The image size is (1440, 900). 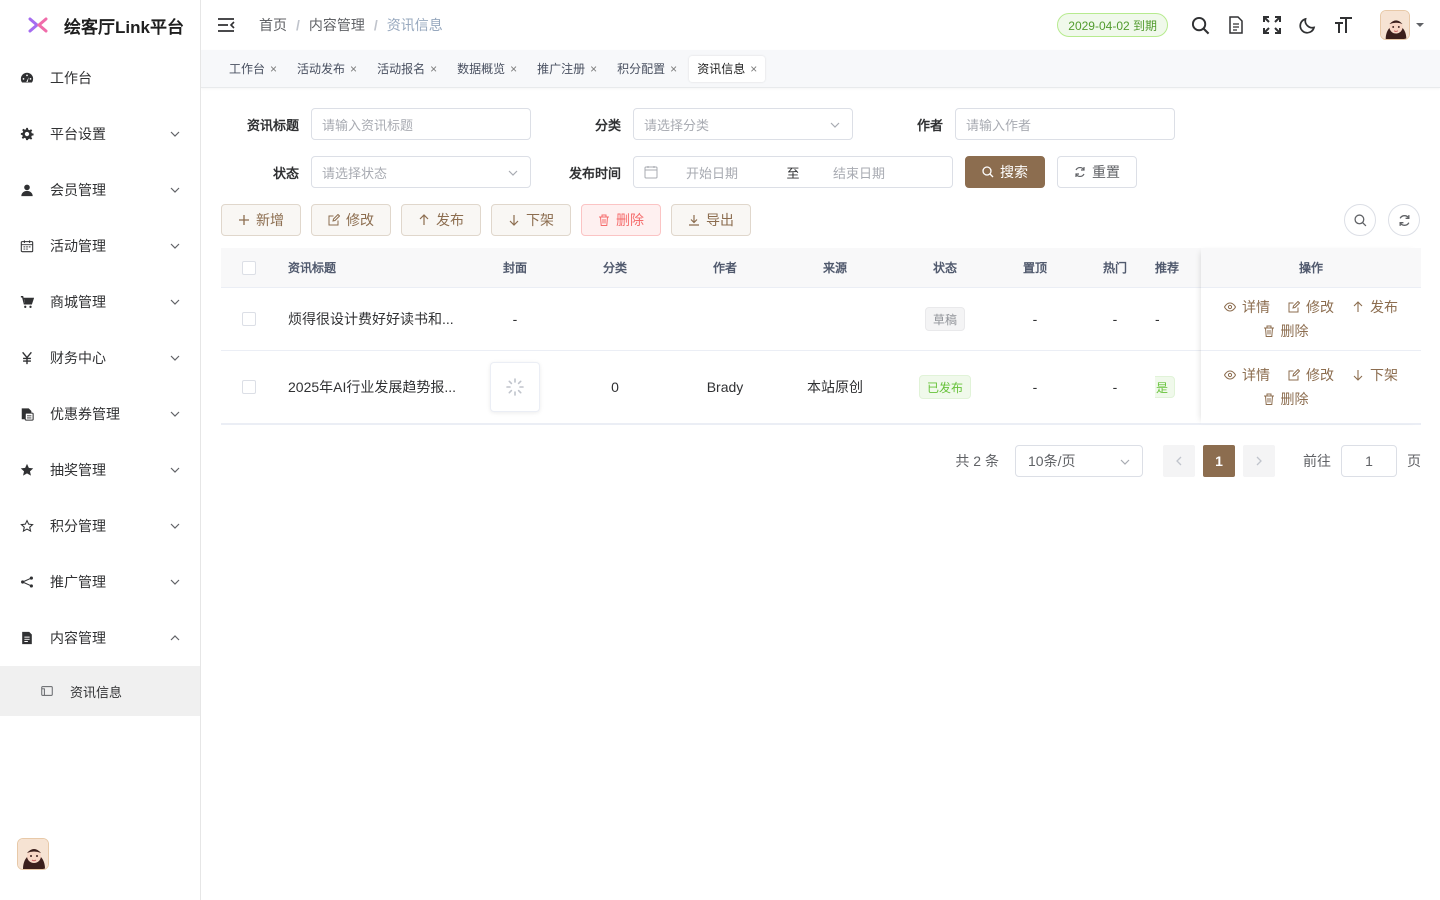 What do you see at coordinates (743, 124) in the screenshot?
I see `category-select: 请选择分类` at bounding box center [743, 124].